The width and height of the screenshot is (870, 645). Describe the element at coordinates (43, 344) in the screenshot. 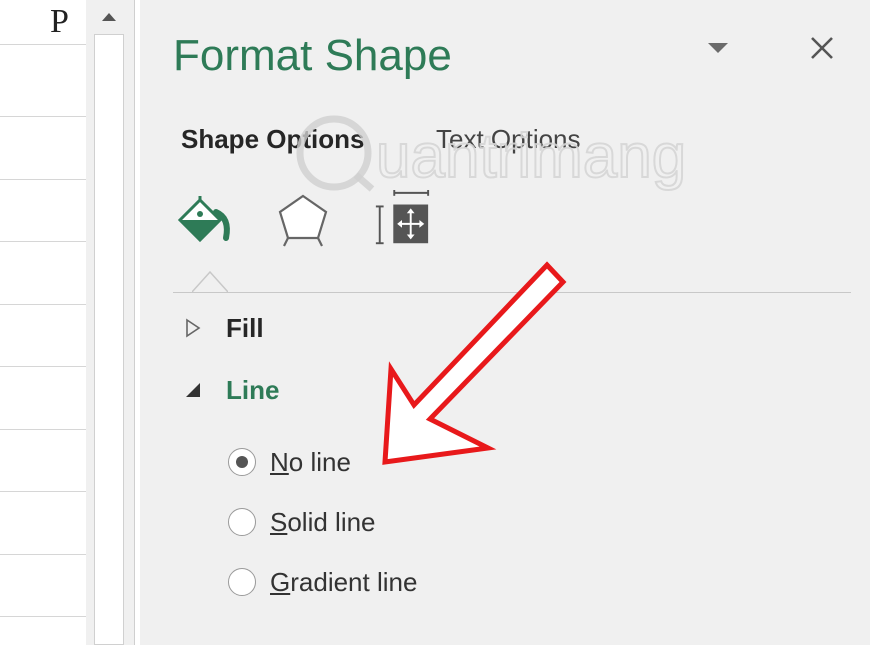

I see `cell-grid` at that location.